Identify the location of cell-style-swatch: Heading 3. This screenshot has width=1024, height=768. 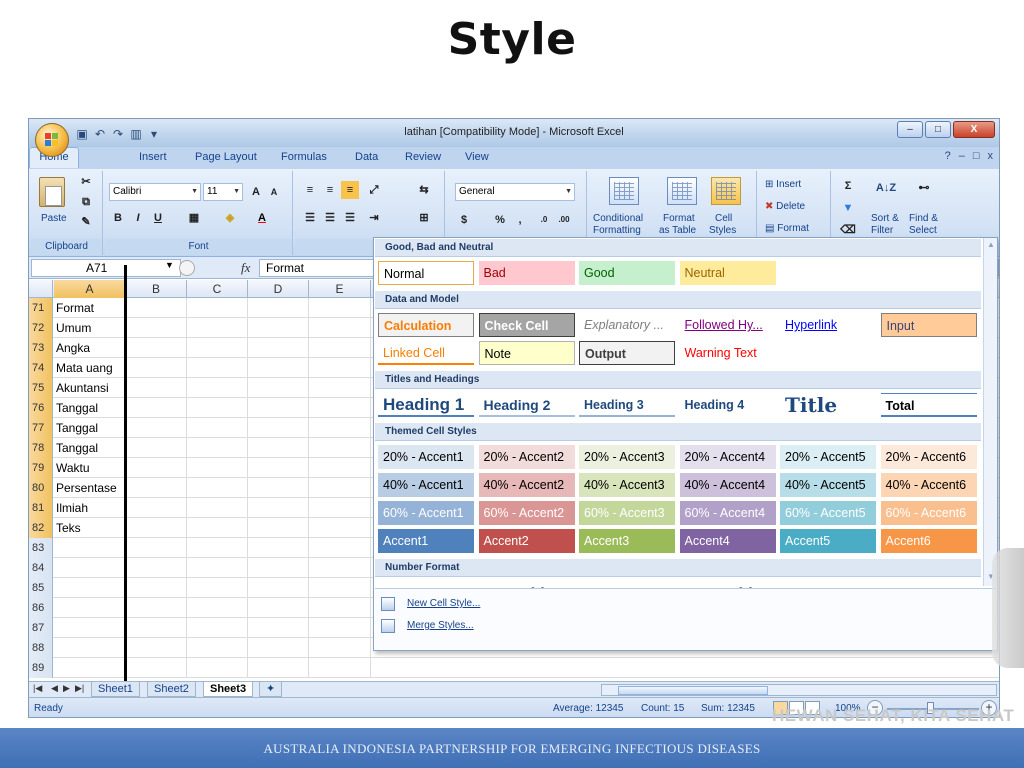
(627, 405).